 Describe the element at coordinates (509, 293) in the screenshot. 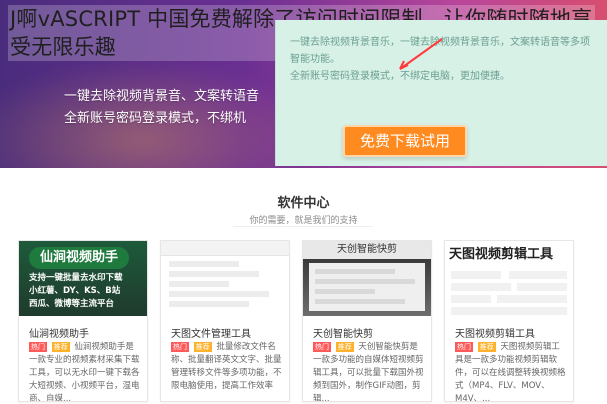

I see `thumbnail-grid` at that location.